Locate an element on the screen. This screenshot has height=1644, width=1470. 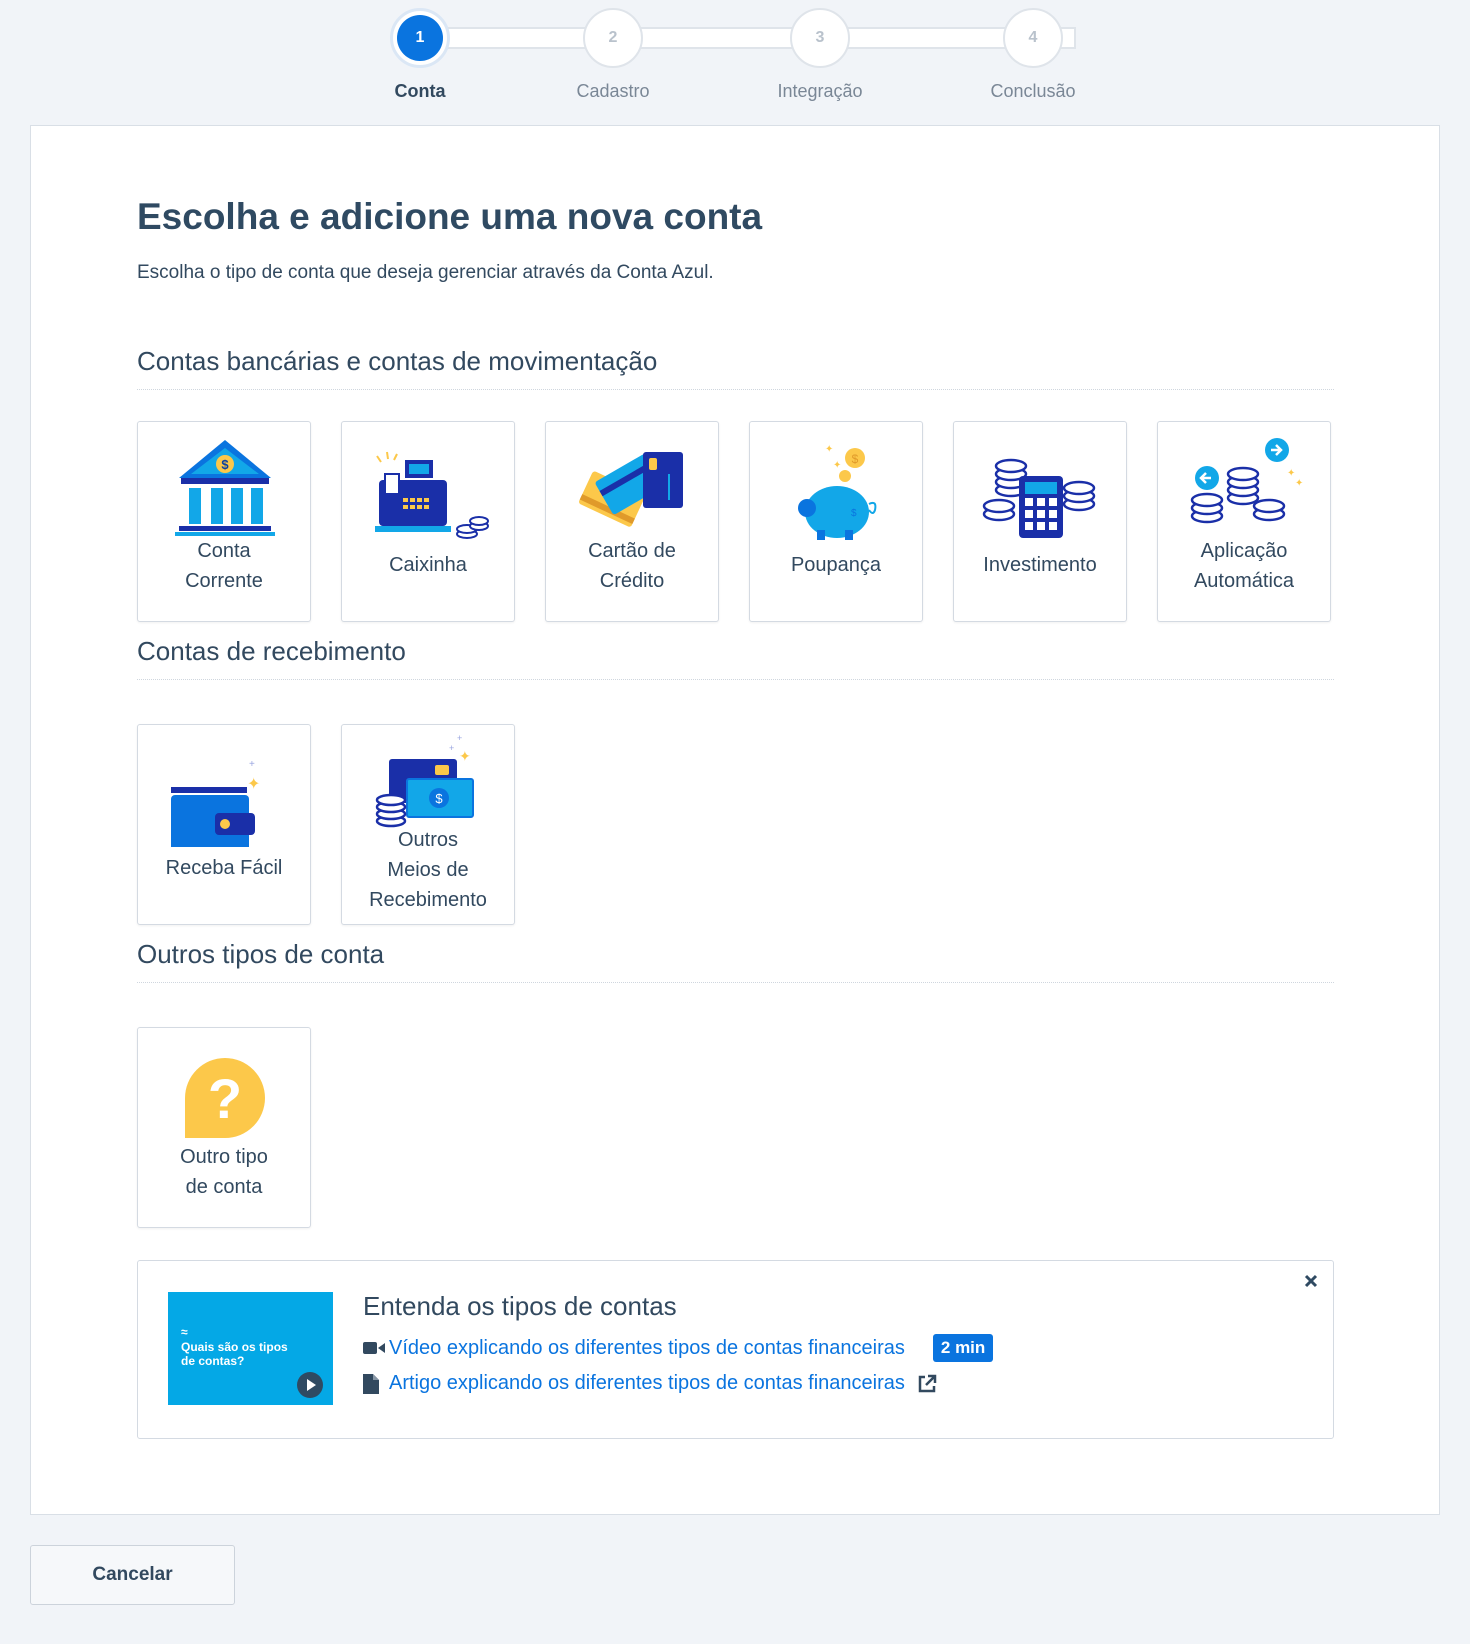
document-icon is located at coordinates (375, 1384).